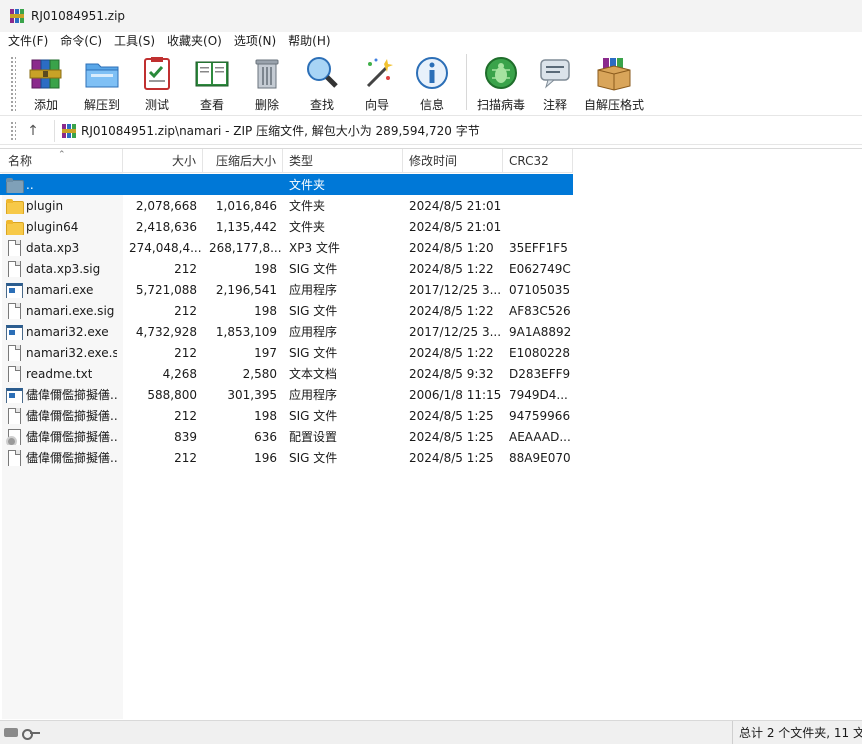  What do you see at coordinates (267, 73) in the screenshot?
I see `trash-can-icon` at bounding box center [267, 73].